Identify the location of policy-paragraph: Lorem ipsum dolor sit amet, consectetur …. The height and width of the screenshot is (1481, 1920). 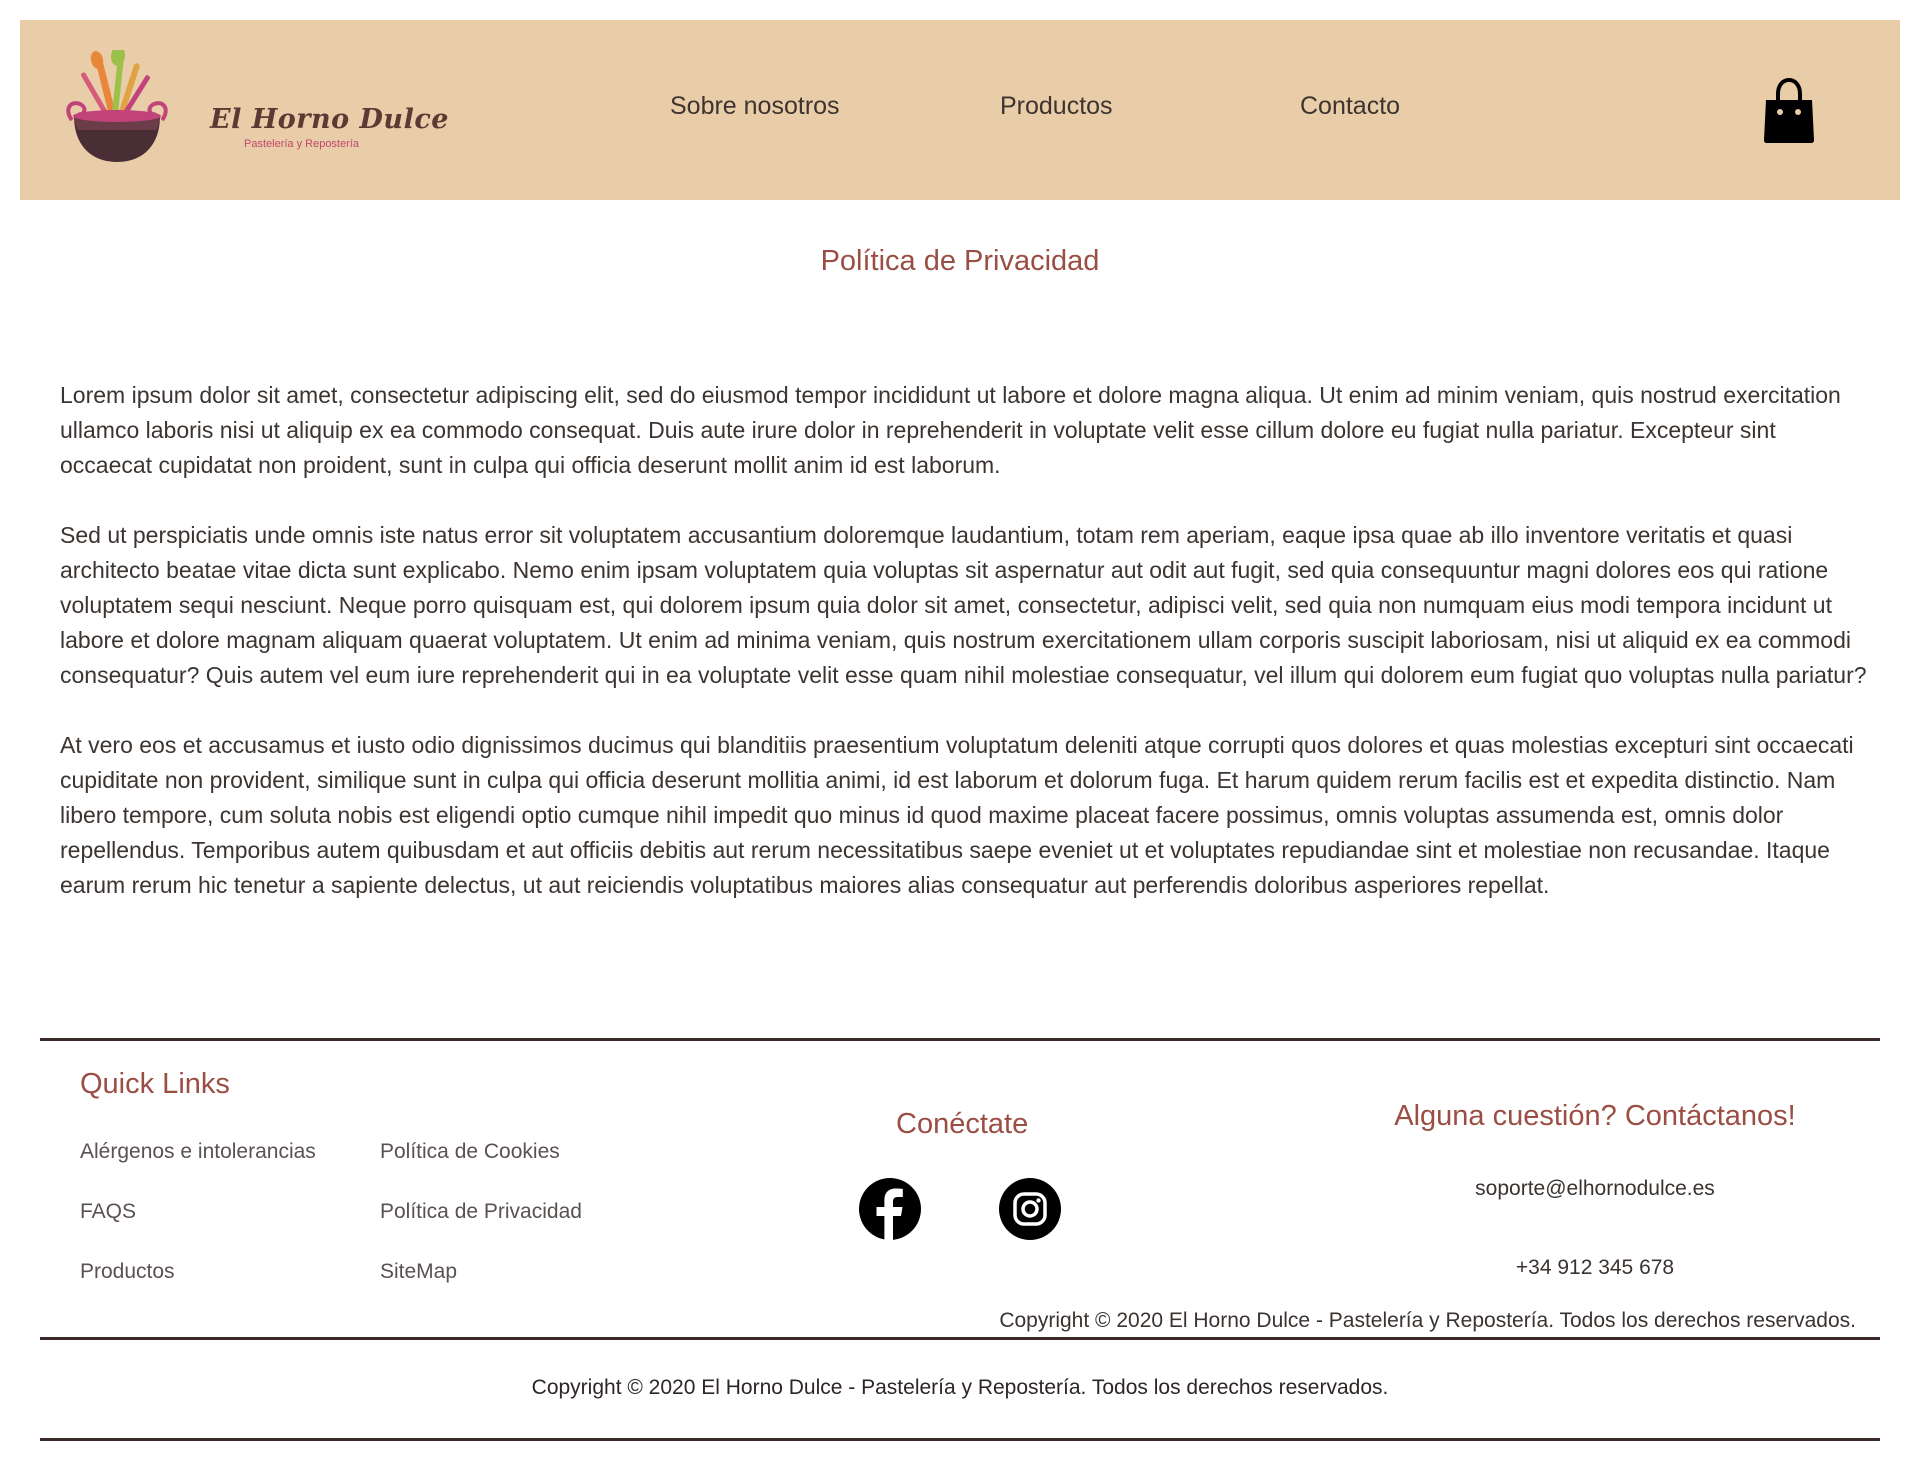
(950, 430).